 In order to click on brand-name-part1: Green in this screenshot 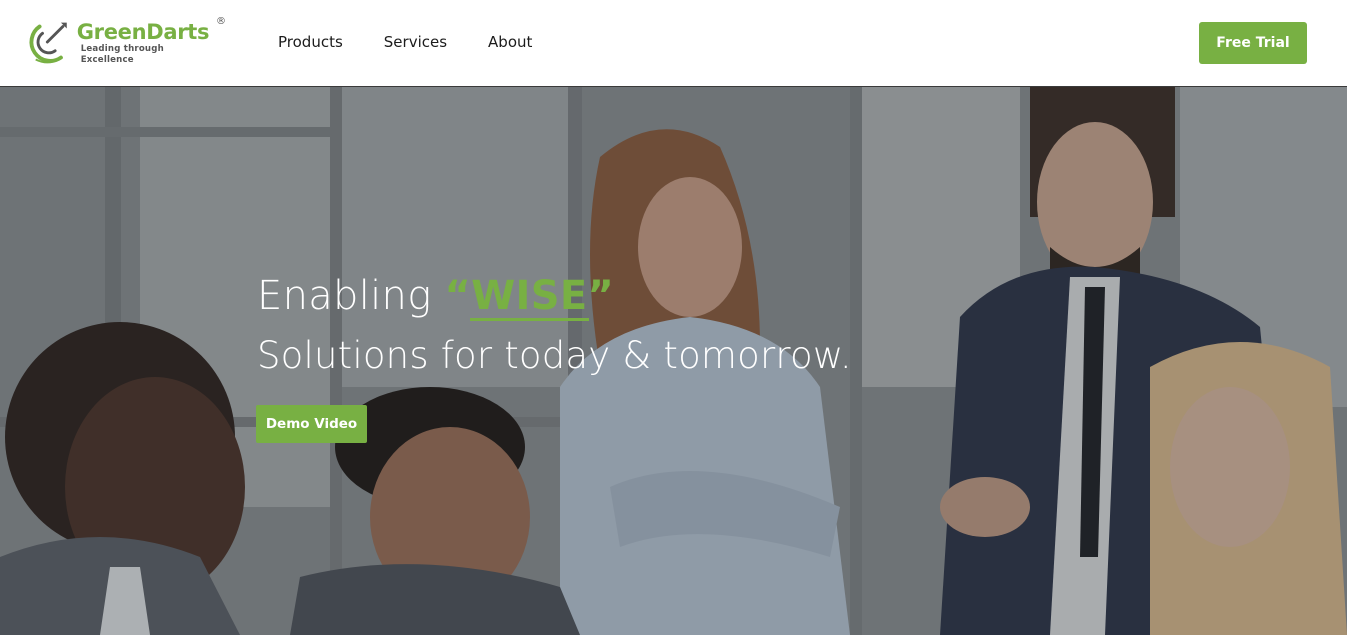, I will do `click(111, 32)`.